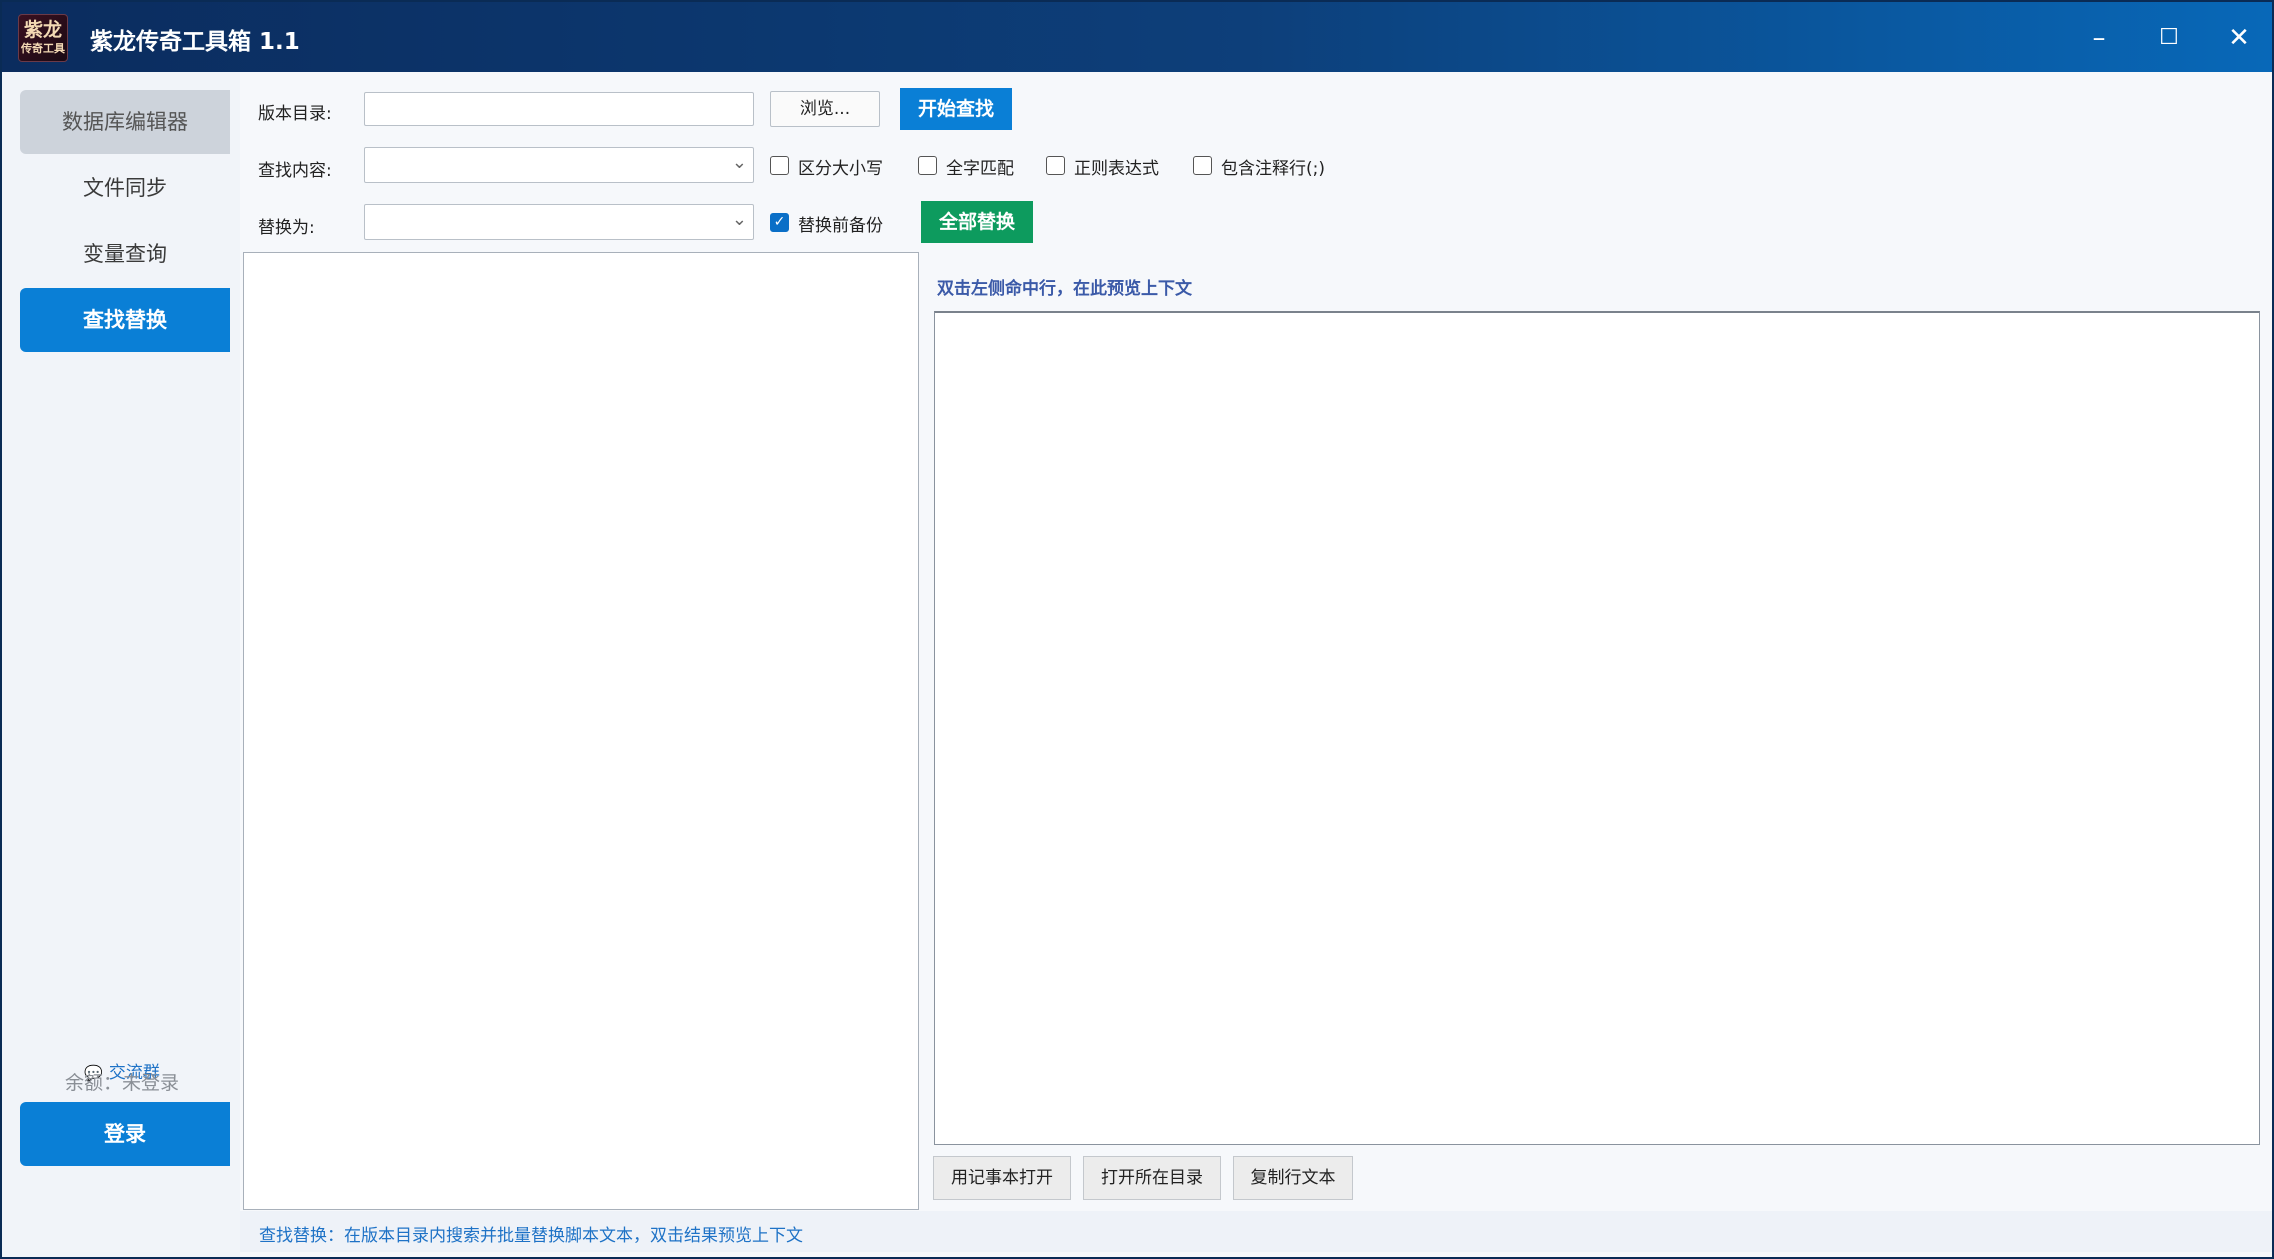  What do you see at coordinates (1256, 1231) in the screenshot?
I see `status-bar: 查找替换：在版本目录内搜索并批量替换脚本文本，双击结果预览上下文` at bounding box center [1256, 1231].